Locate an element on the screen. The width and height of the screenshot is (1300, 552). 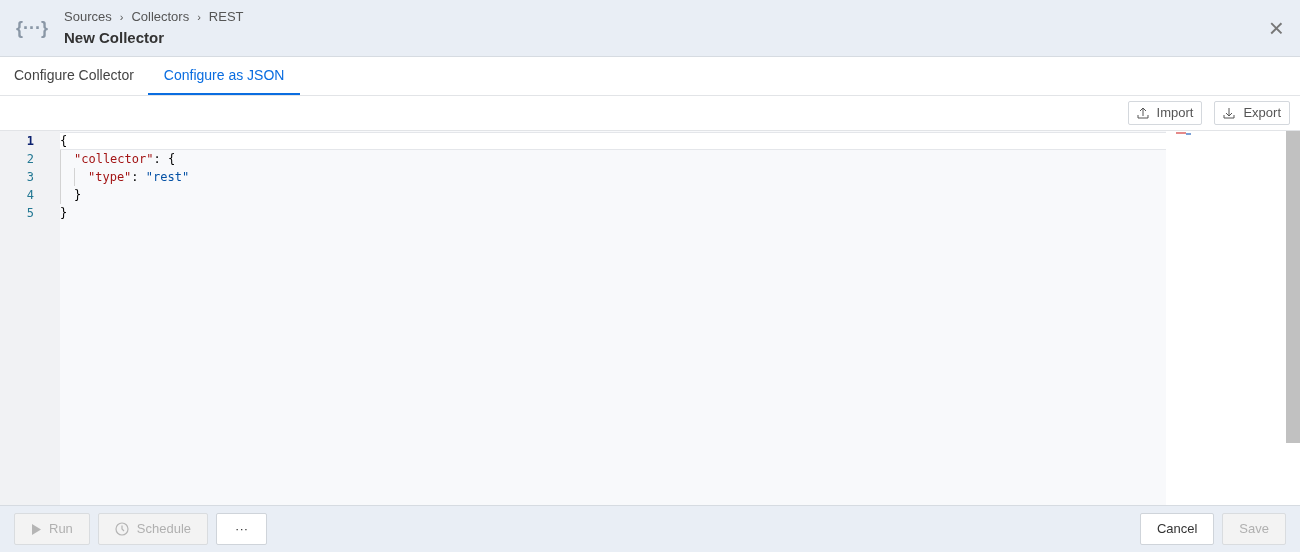
upload-icon is located at coordinates (1142, 113).